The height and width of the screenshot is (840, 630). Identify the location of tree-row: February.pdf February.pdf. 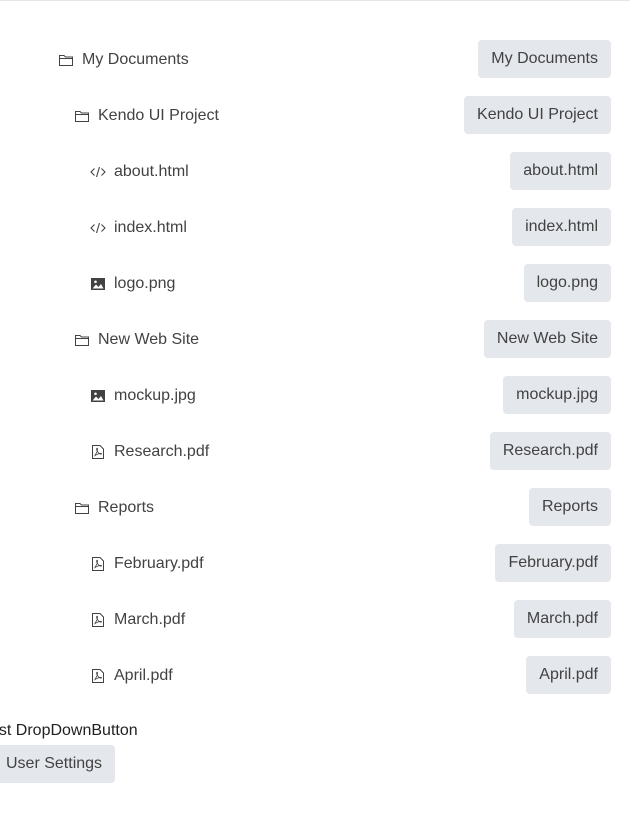
(315, 564).